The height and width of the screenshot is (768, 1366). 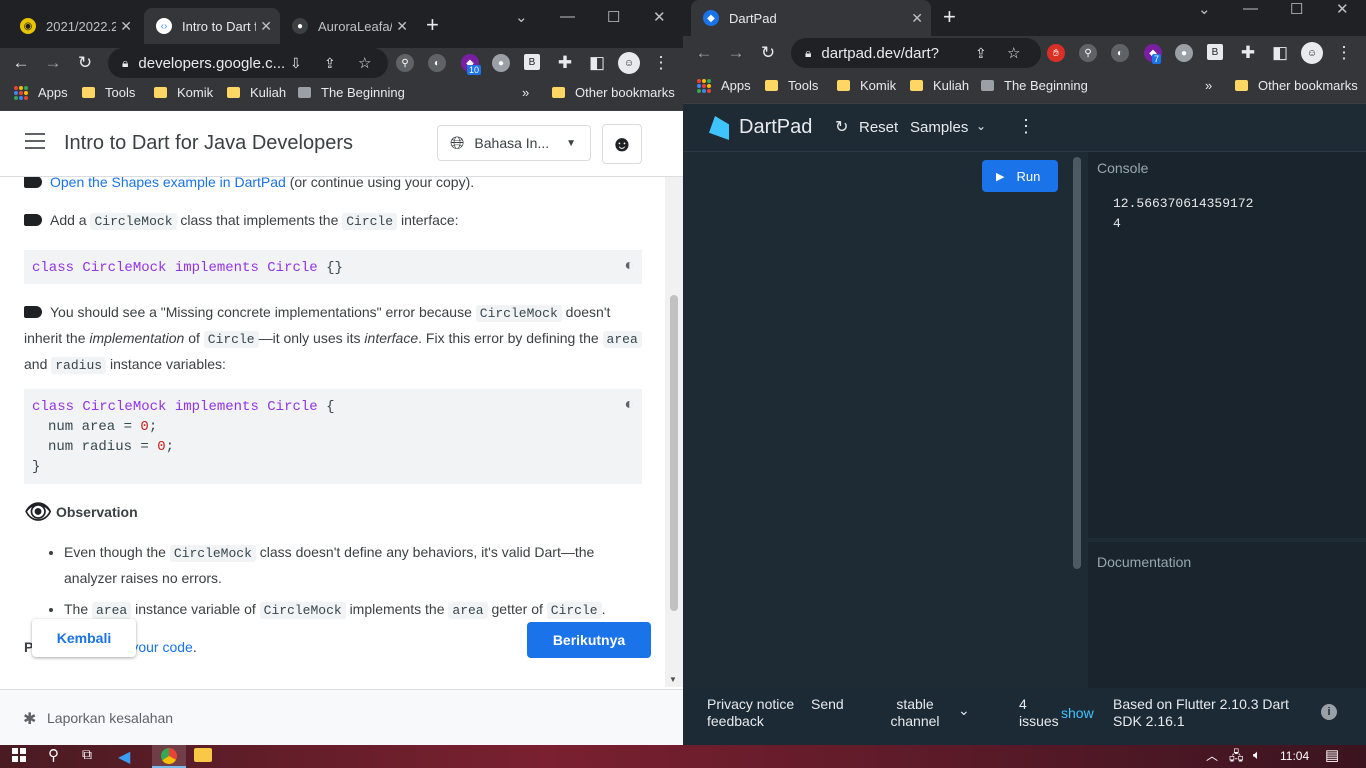 I want to click on reset-button: Reset, so click(x=878, y=127).